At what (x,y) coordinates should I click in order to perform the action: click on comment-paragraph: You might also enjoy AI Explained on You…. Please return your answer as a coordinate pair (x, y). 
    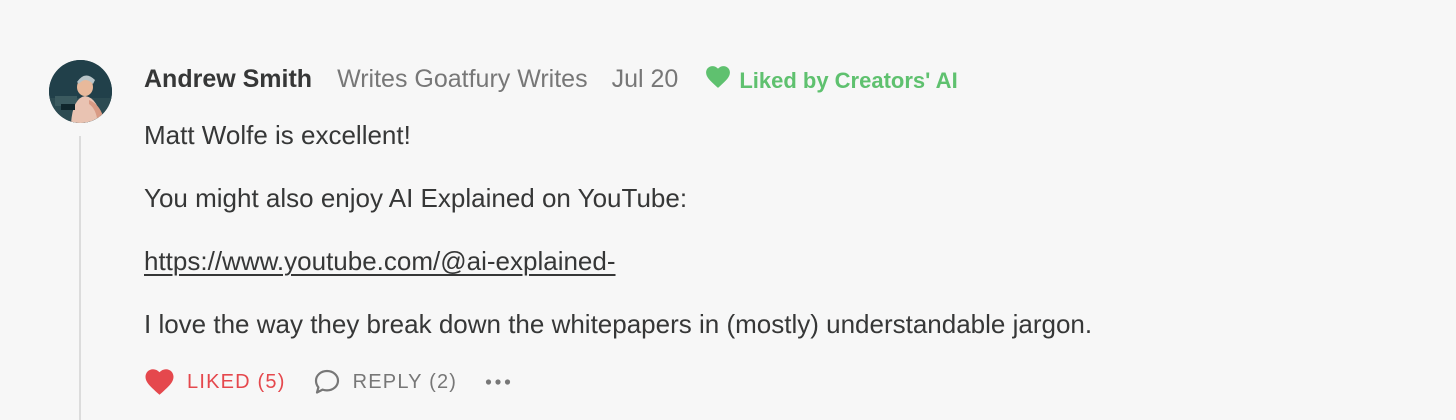
    Looking at the image, I should click on (416, 198).